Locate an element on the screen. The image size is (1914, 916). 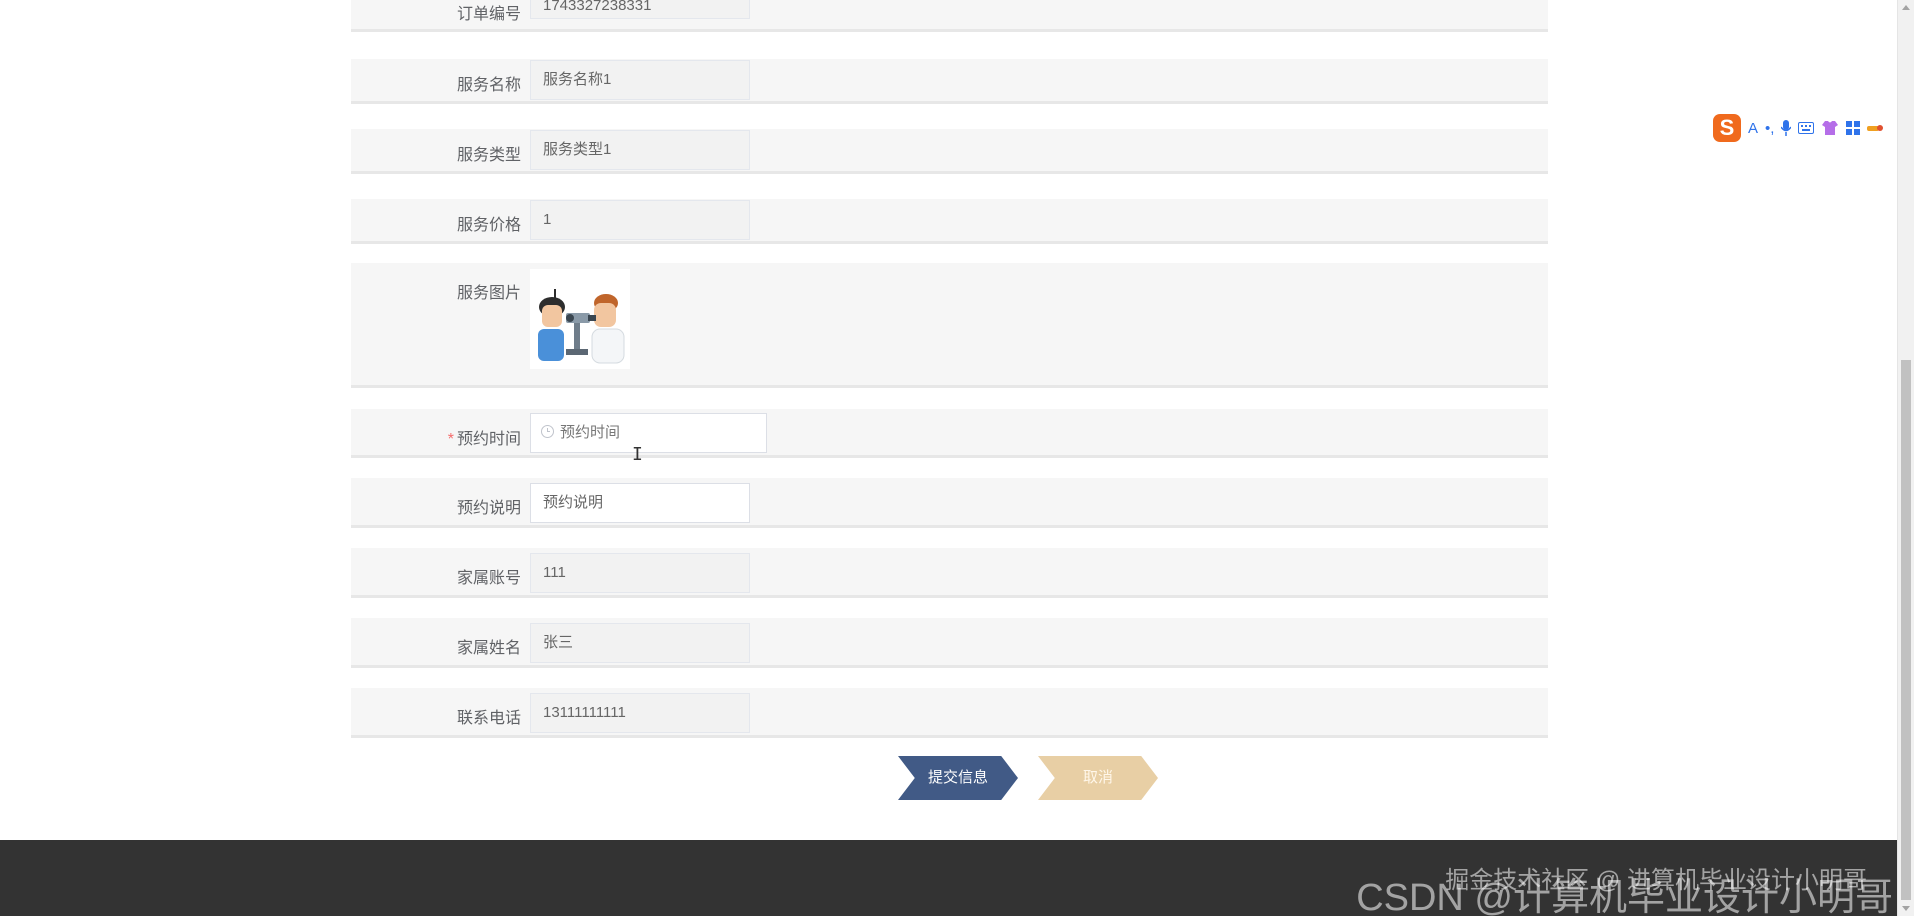
ime-toolbar: S A •, is located at coordinates (1805, 128).